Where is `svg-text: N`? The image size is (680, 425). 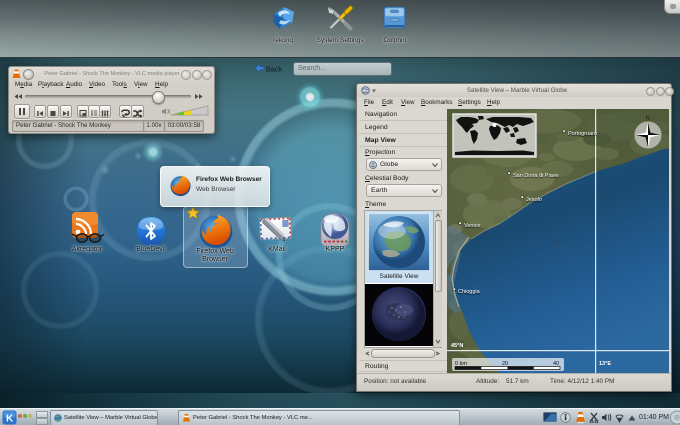
svg-text: N is located at coordinates (648, 119).